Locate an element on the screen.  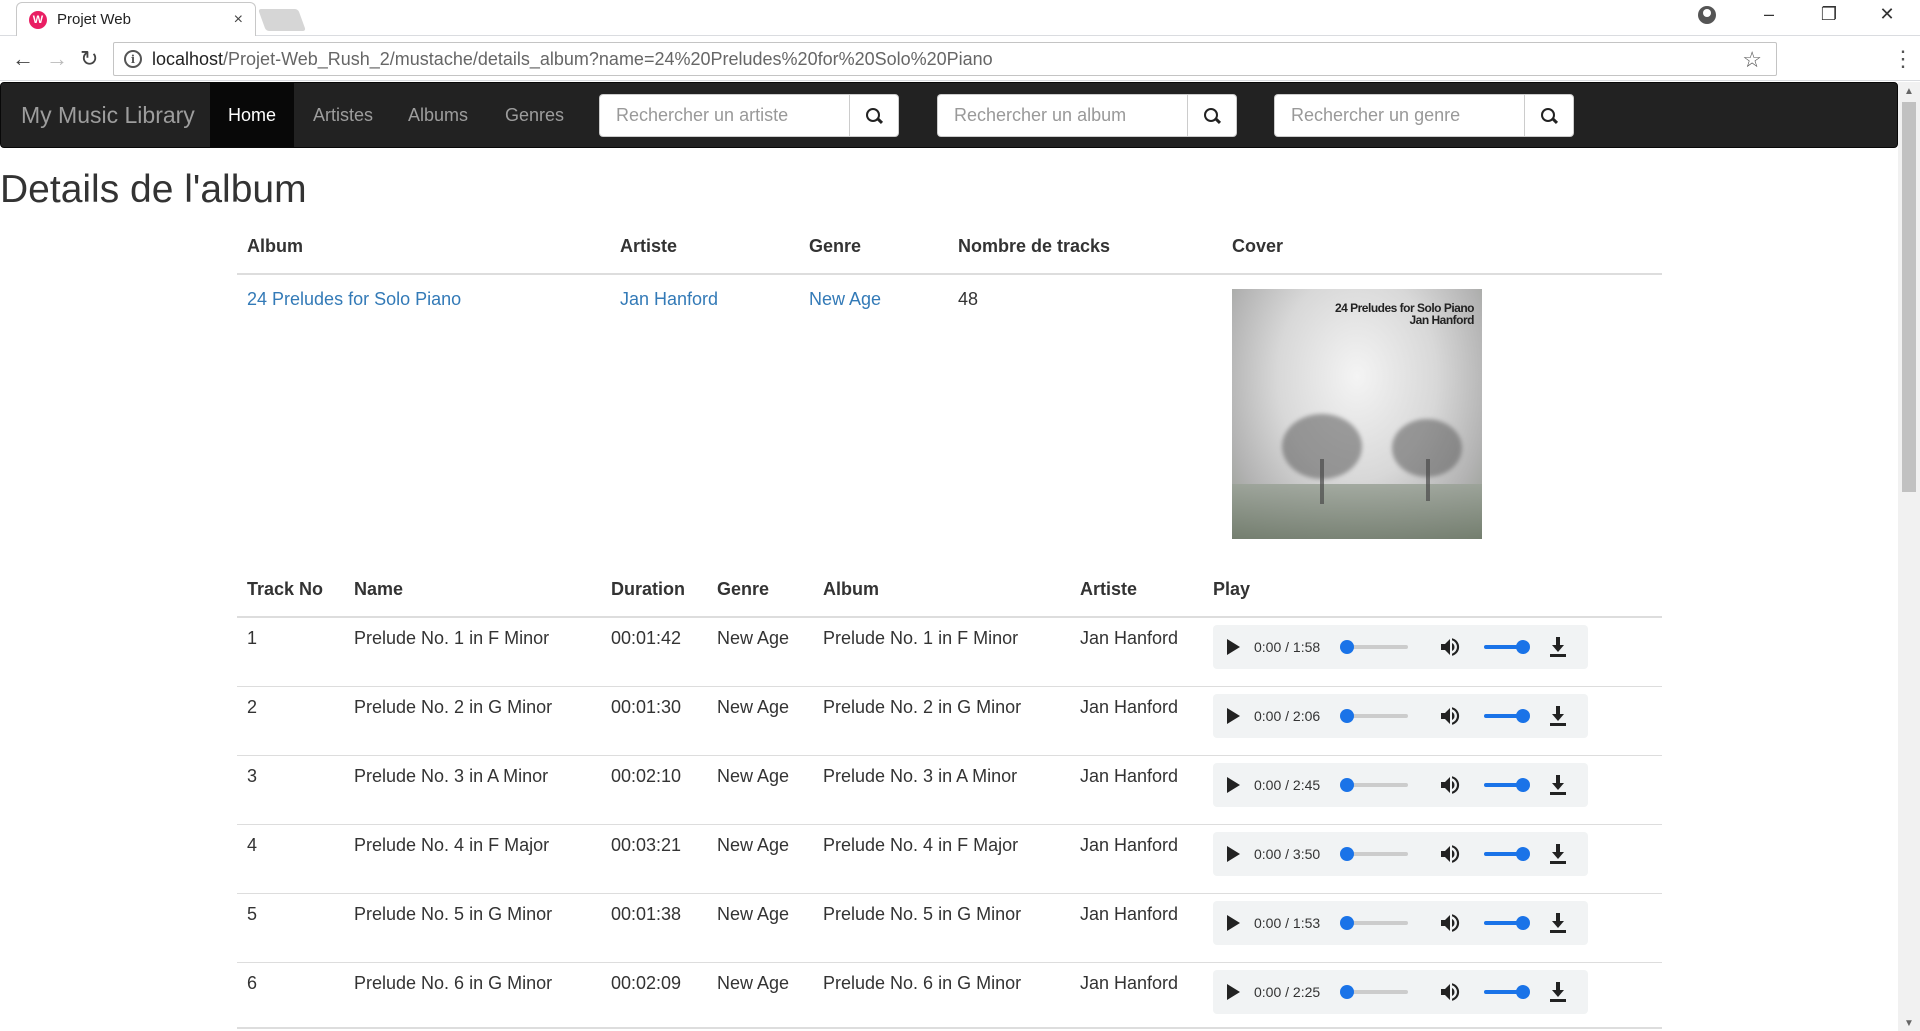
page-scrollbar: ▲ ▼ is located at coordinates (1909, 556).